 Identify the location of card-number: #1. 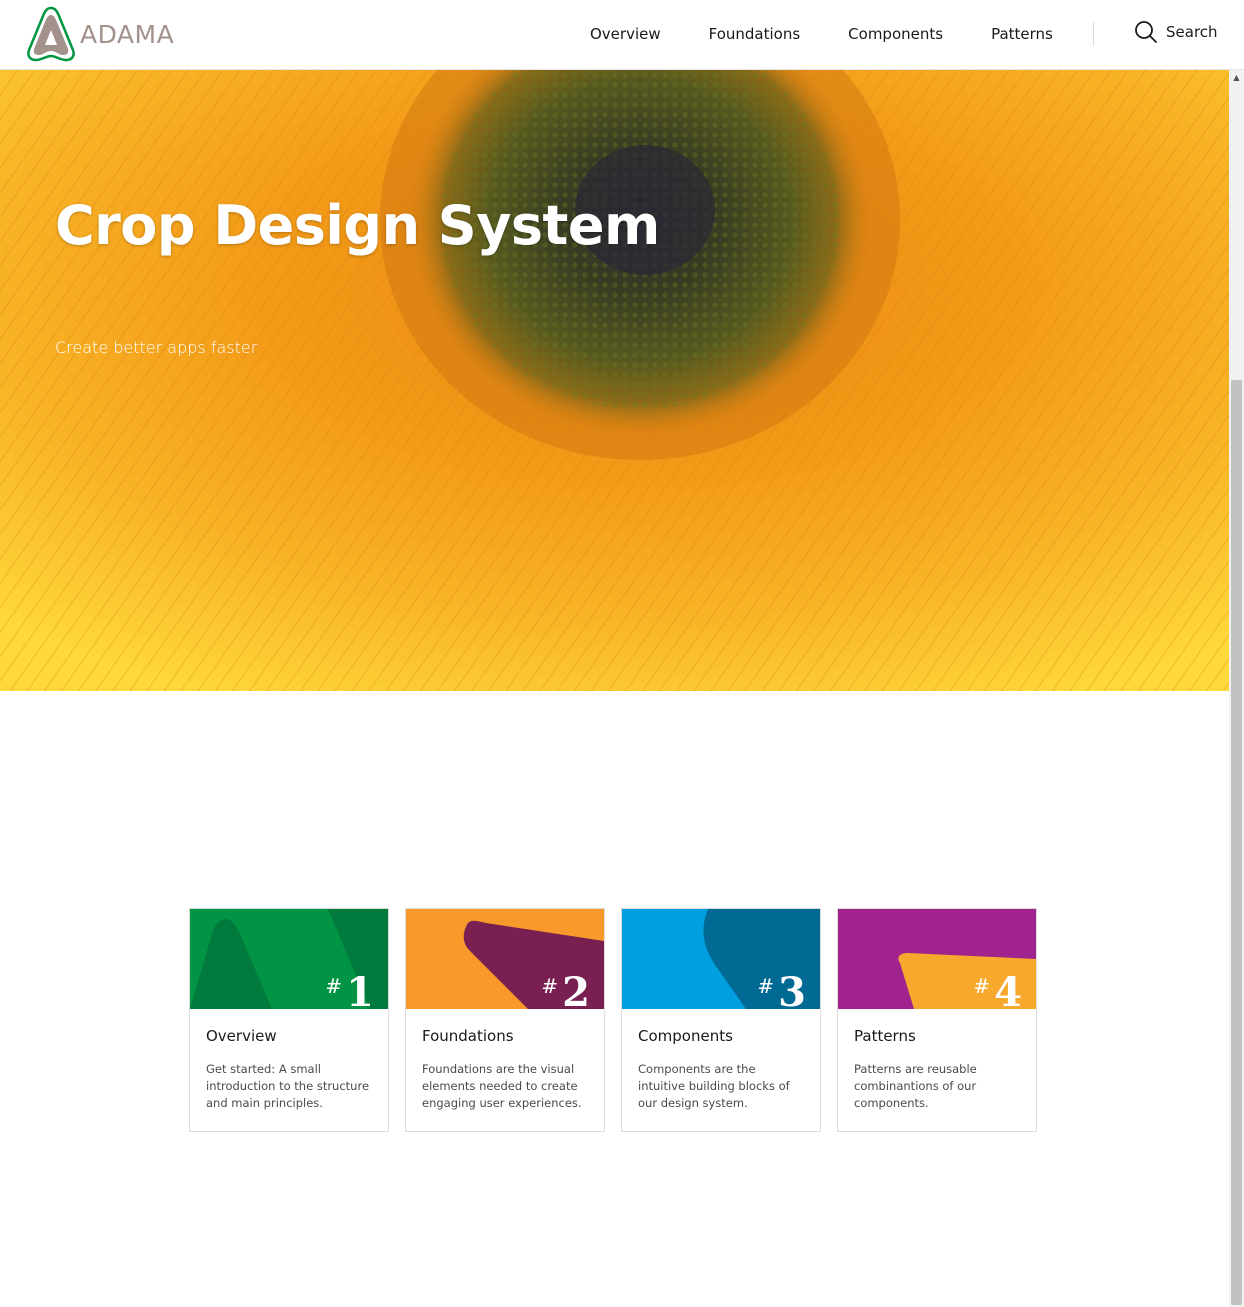
(349, 989).